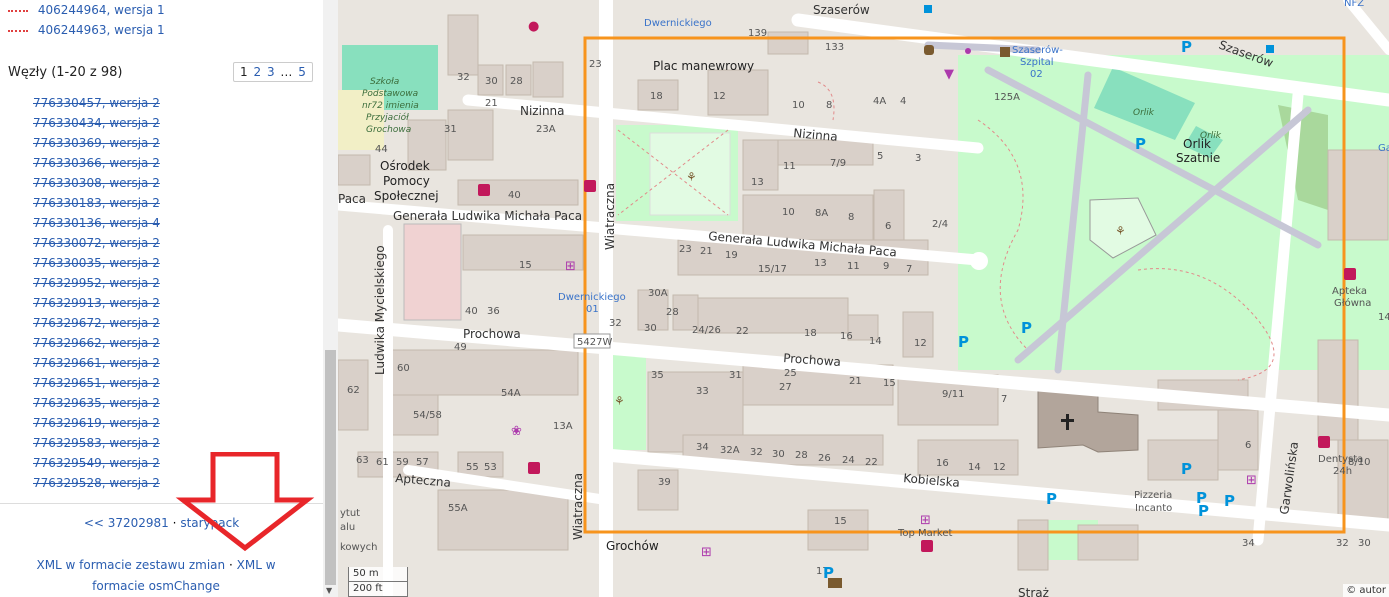 Image resolution: width=1389 pixels, height=597 pixels. Describe the element at coordinates (96, 483) in the screenshot. I see `node-link: 776329528, wersja 2` at that location.